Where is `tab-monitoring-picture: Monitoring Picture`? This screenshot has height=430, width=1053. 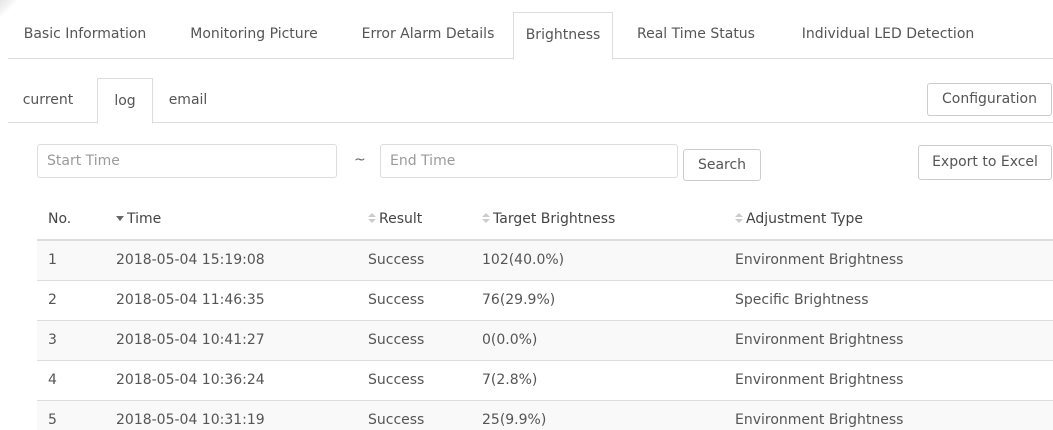
tab-monitoring-picture: Monitoring Picture is located at coordinates (254, 35).